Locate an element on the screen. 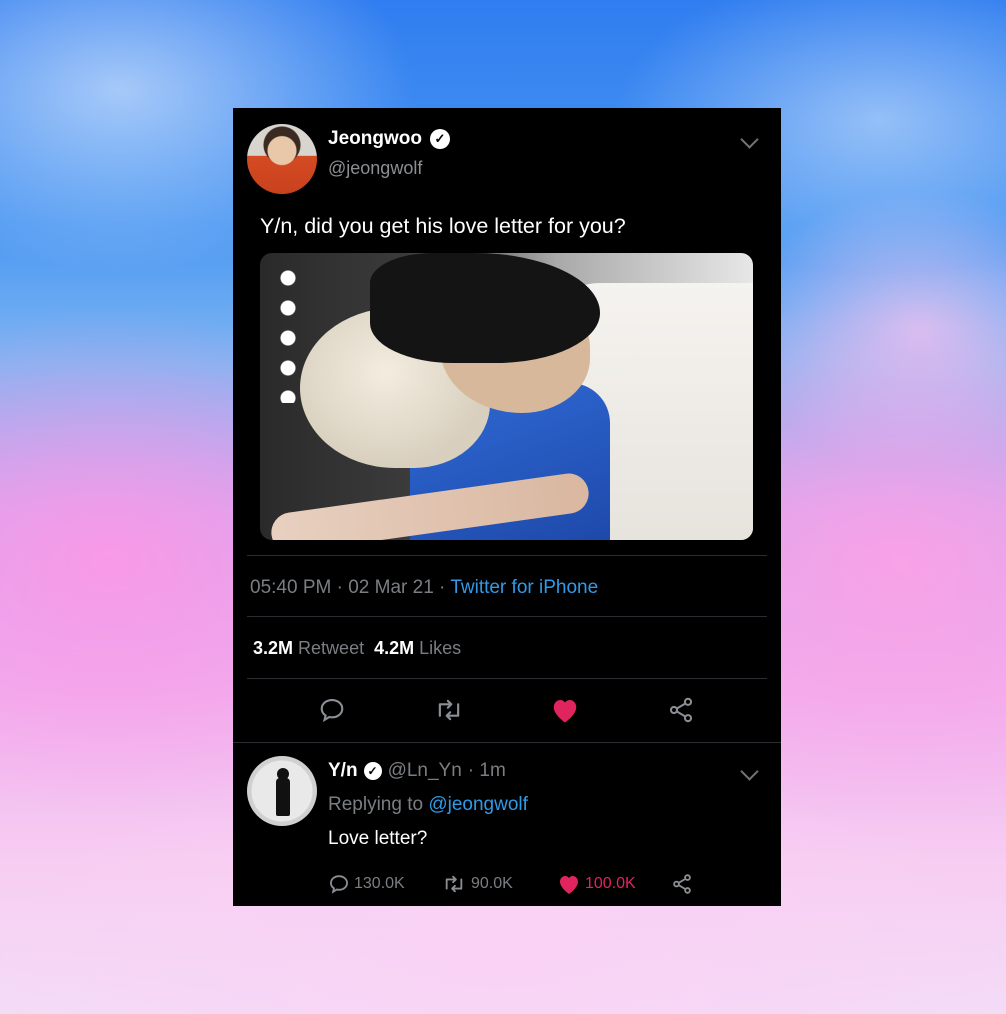 Image resolution: width=1006 pixels, height=1014 pixels. reply-name-row: Y/n ✓ @Ln_Yn · 1m is located at coordinates (417, 771).